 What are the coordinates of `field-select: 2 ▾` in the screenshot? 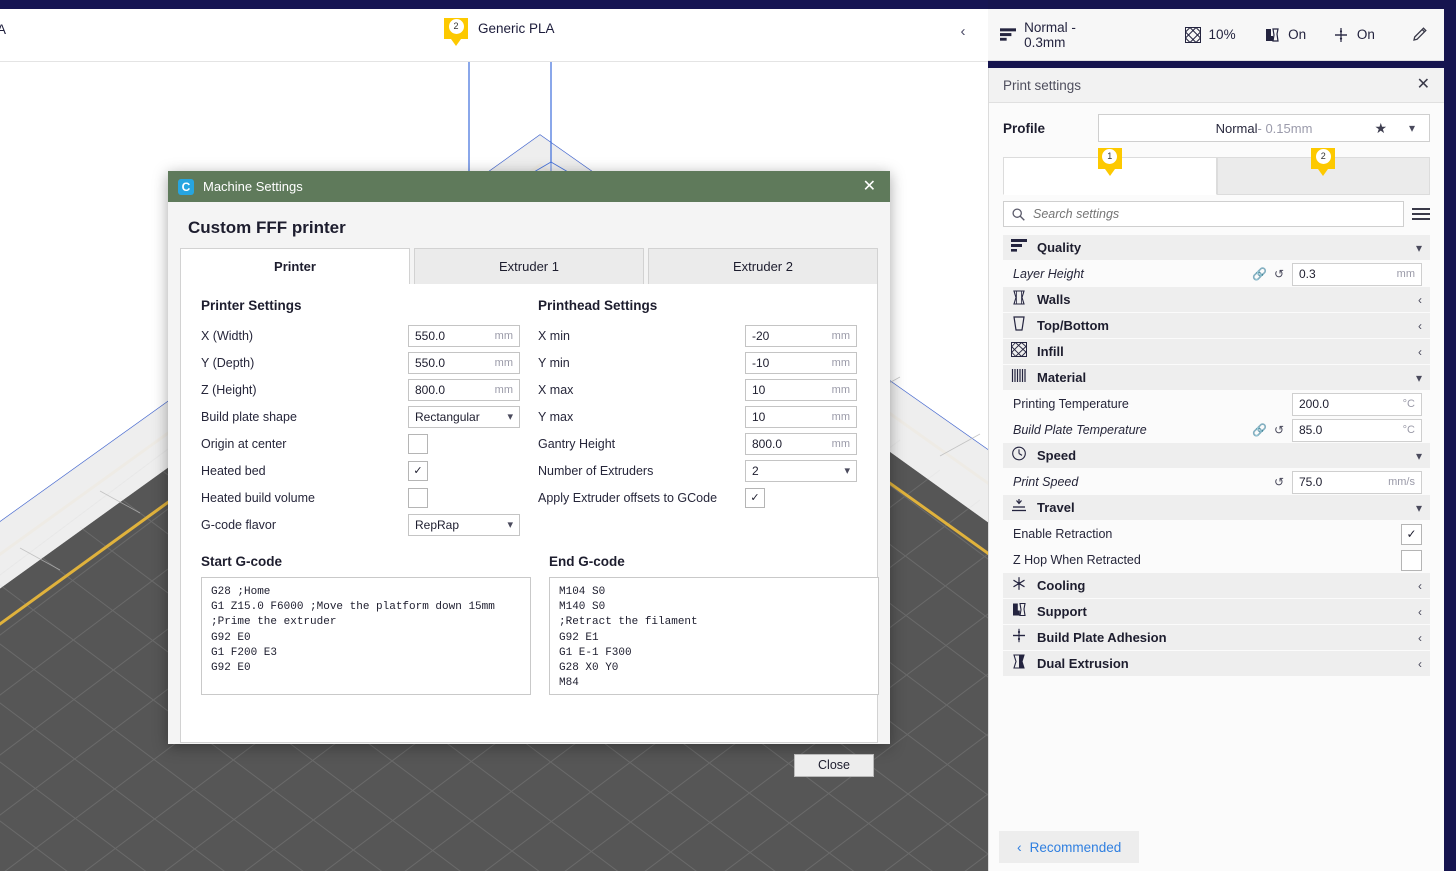 It's located at (801, 470).